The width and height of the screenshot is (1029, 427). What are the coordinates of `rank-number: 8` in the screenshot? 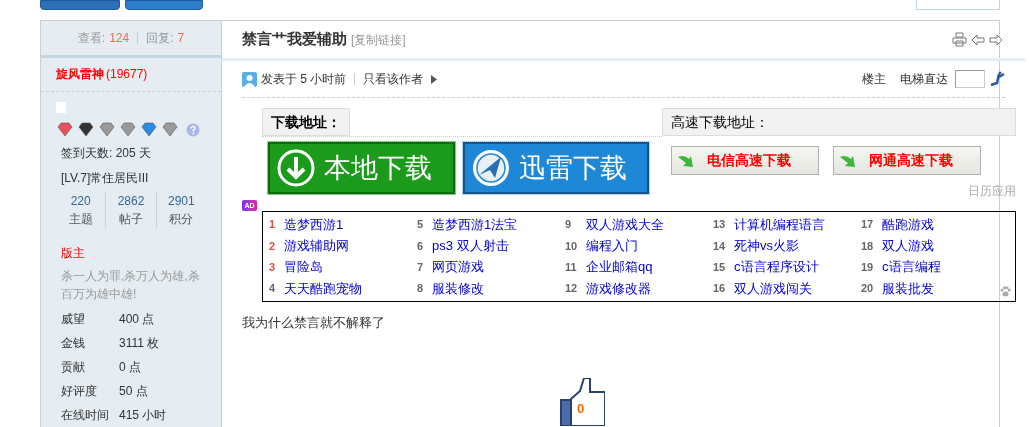 It's located at (421, 289).